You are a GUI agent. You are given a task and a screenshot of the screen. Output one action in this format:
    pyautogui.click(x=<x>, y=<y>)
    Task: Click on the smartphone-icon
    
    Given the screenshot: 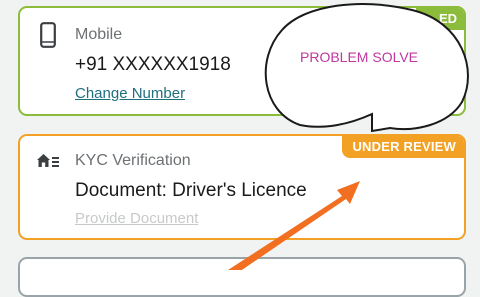 What is the action you would take?
    pyautogui.click(x=48, y=35)
    